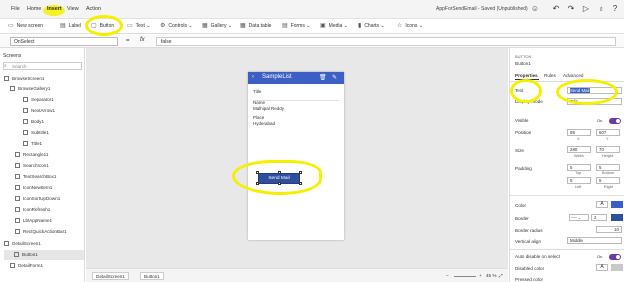  I want to click on border-radius-input: 10, so click(609, 229).